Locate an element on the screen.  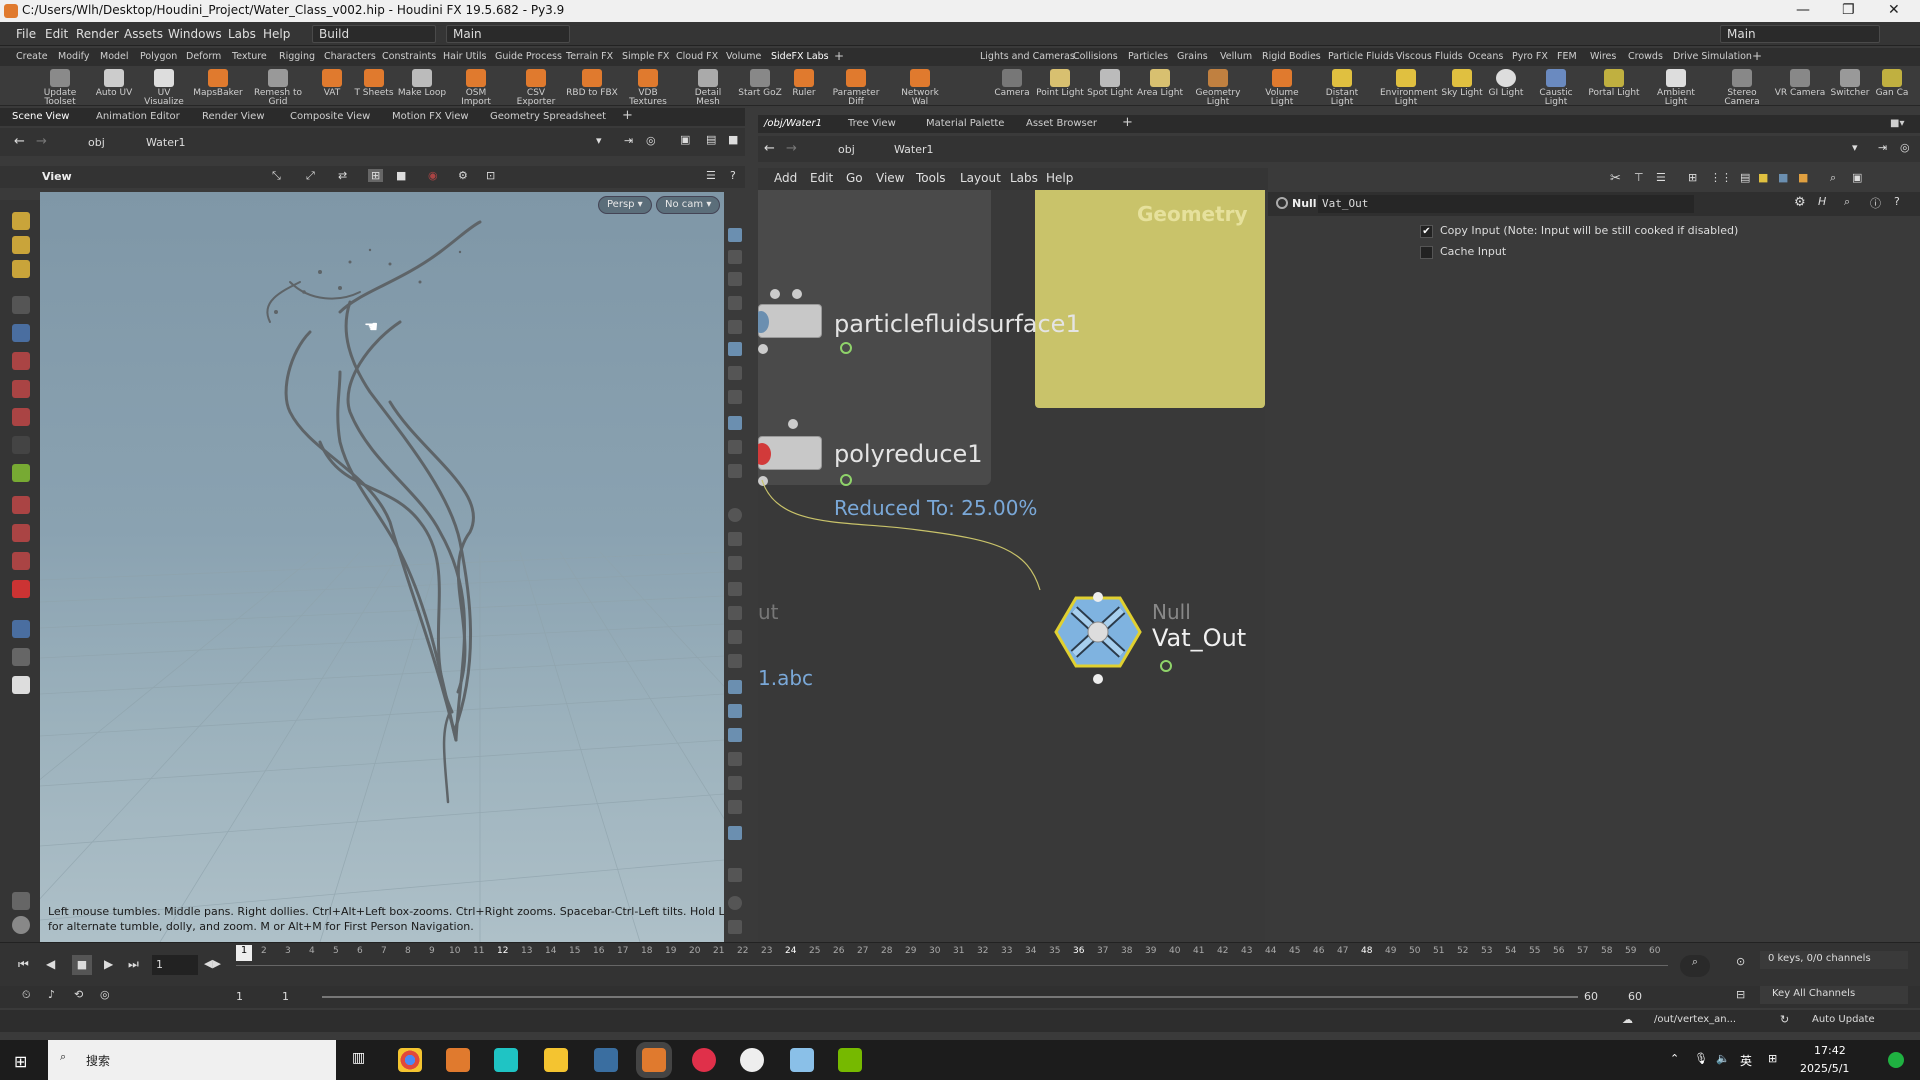
distant-light-tool: Distant Light is located at coordinates (1342, 88).